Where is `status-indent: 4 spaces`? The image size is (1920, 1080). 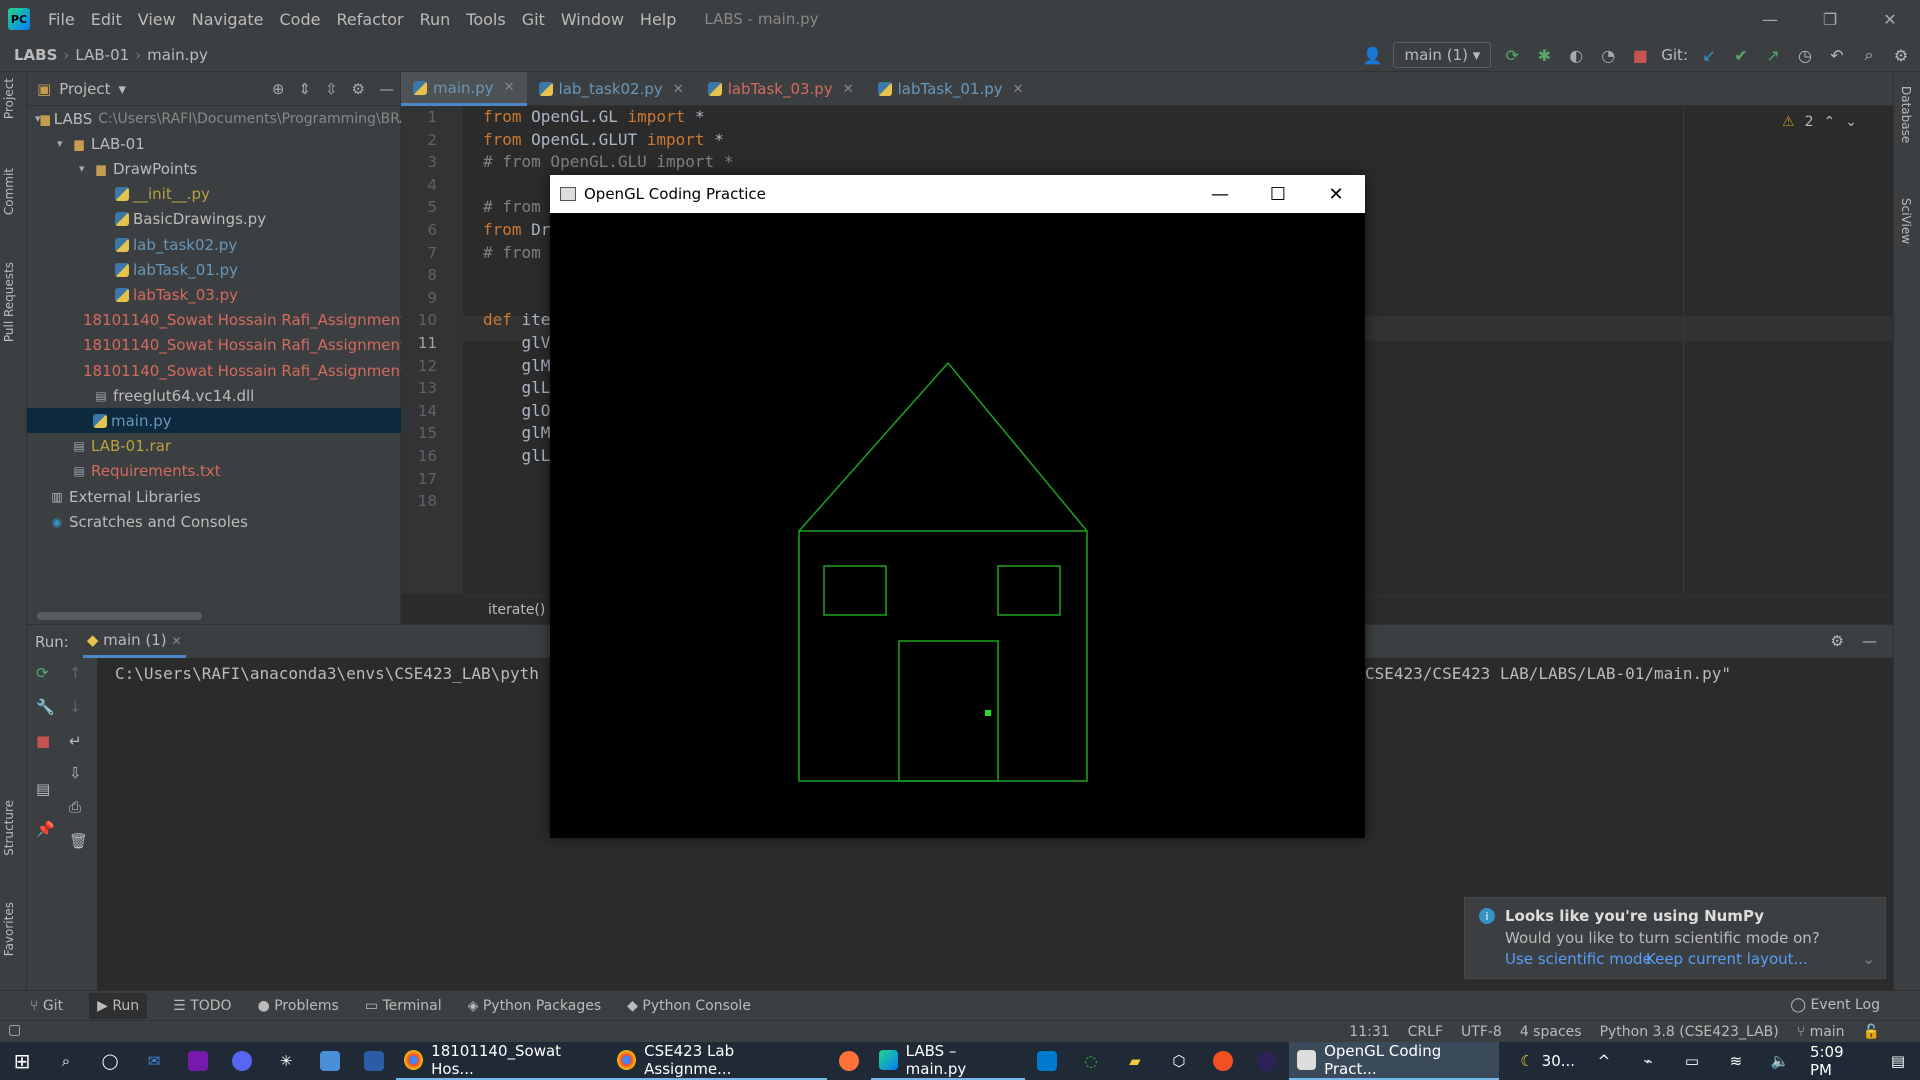
status-indent: 4 spaces is located at coordinates (1551, 1032).